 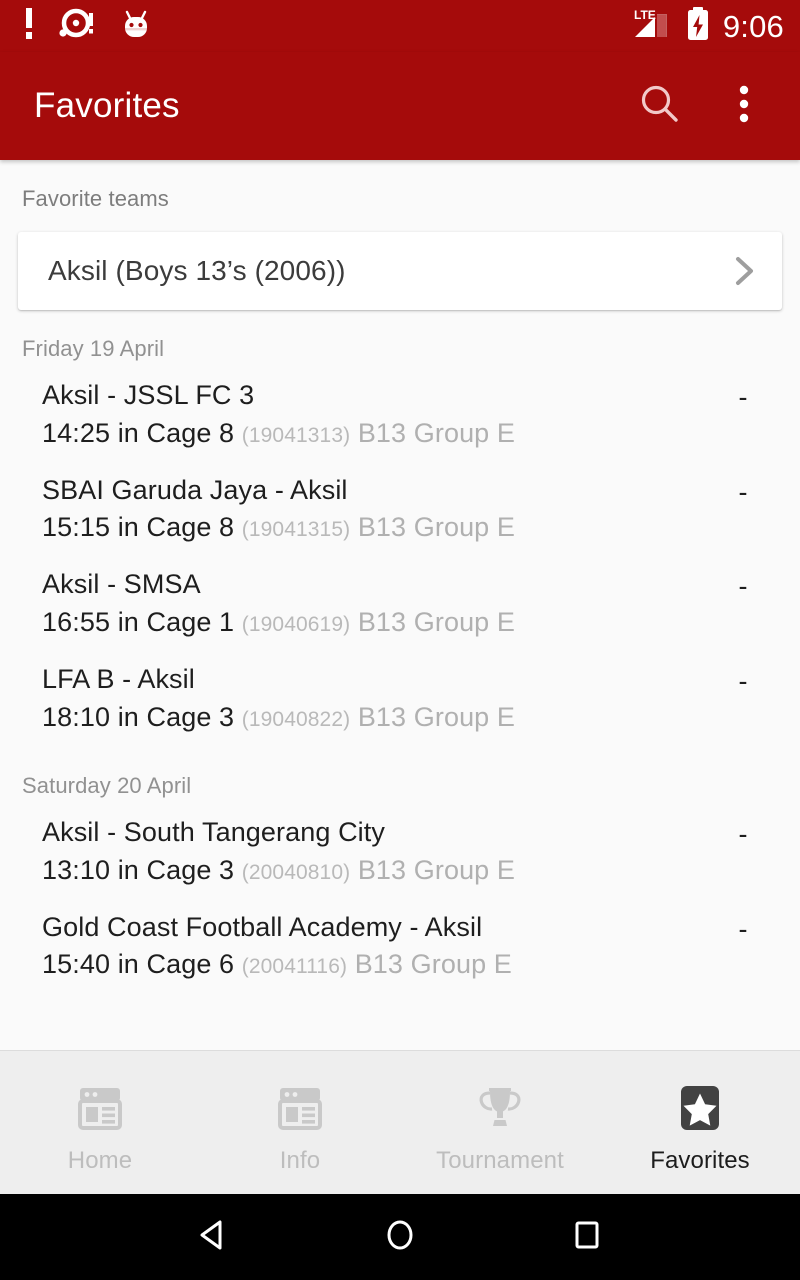 What do you see at coordinates (176, 716) in the screenshot?
I see `match-venue: in Cage 3` at bounding box center [176, 716].